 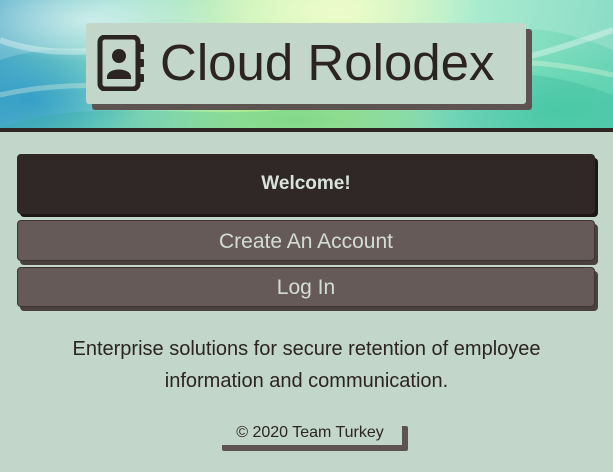 I want to click on copyright-text: © 2020 Team Turkey, so click(x=310, y=433).